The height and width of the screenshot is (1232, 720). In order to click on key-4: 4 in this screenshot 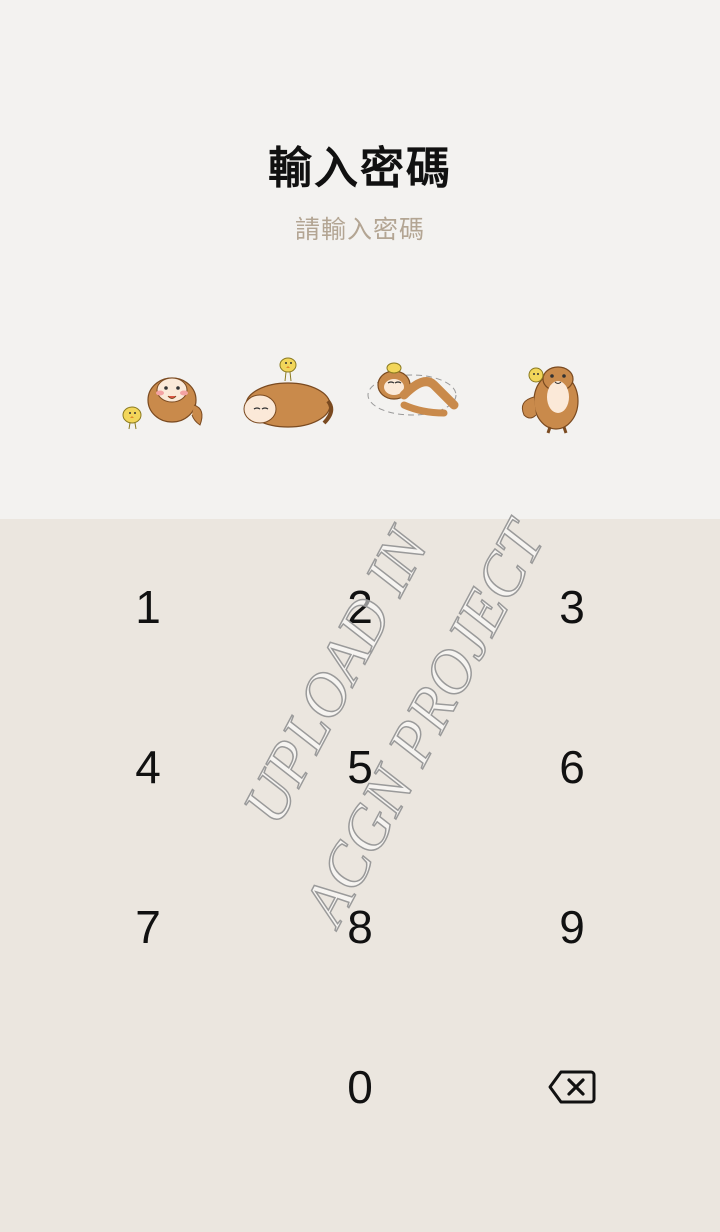, I will do `click(148, 767)`.